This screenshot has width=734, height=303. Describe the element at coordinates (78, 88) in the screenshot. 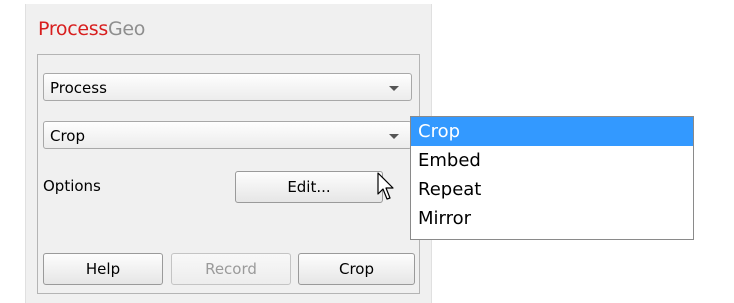

I see `process-combo-value: Process` at that location.